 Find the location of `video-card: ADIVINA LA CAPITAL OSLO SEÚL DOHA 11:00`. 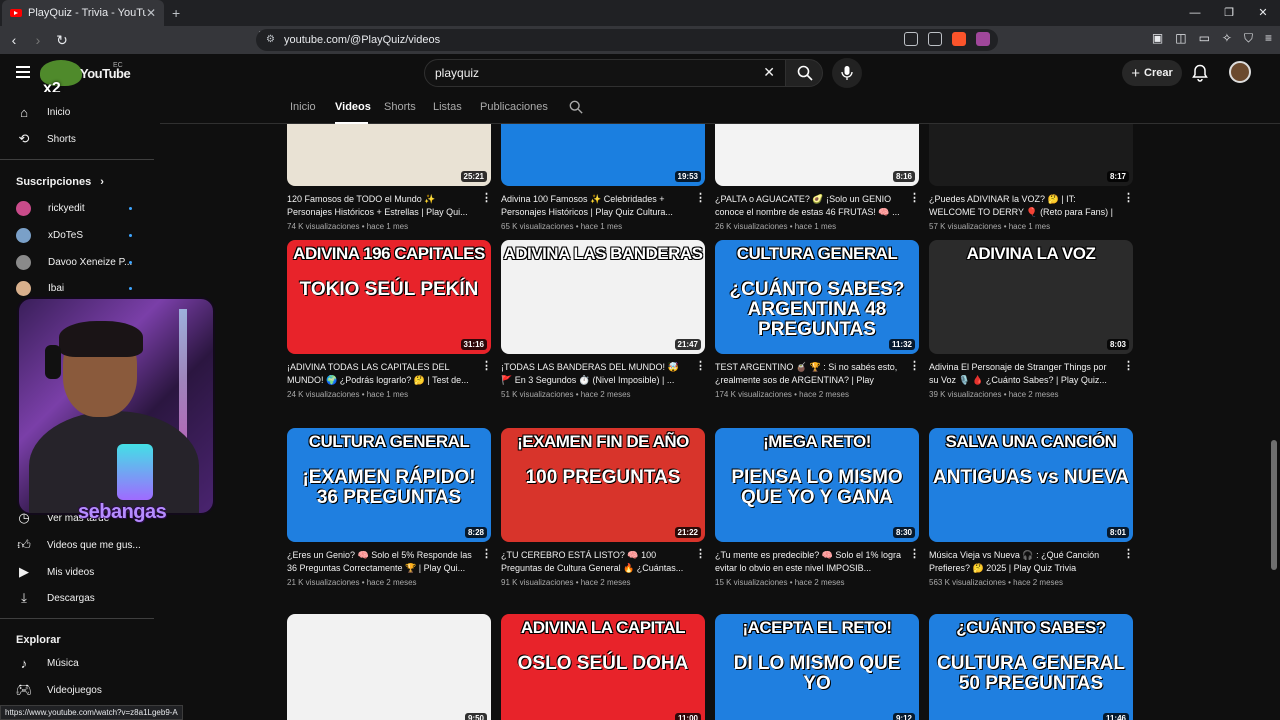

video-card: ADIVINA LA CAPITAL OSLO SEÚL DOHA 11:00 is located at coordinates (603, 667).